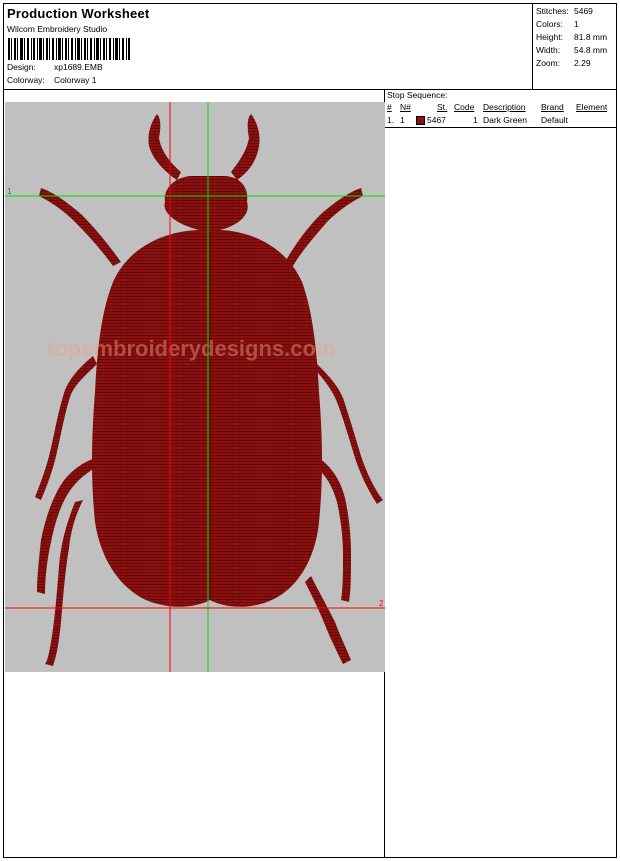  I want to click on design-filename: xp1689.EMB, so click(78, 67).